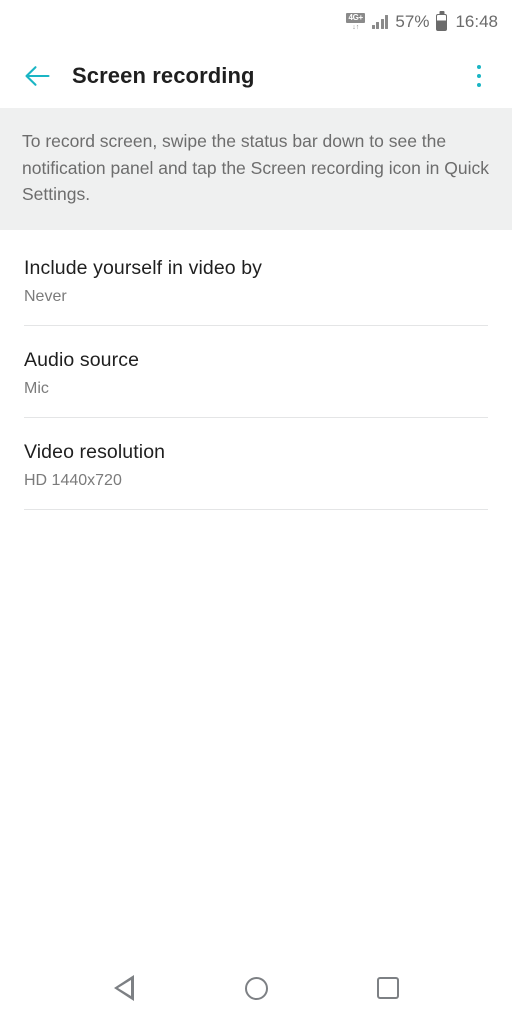 The image size is (512, 1024). What do you see at coordinates (256, 76) in the screenshot?
I see `app-bar: Screen recording` at bounding box center [256, 76].